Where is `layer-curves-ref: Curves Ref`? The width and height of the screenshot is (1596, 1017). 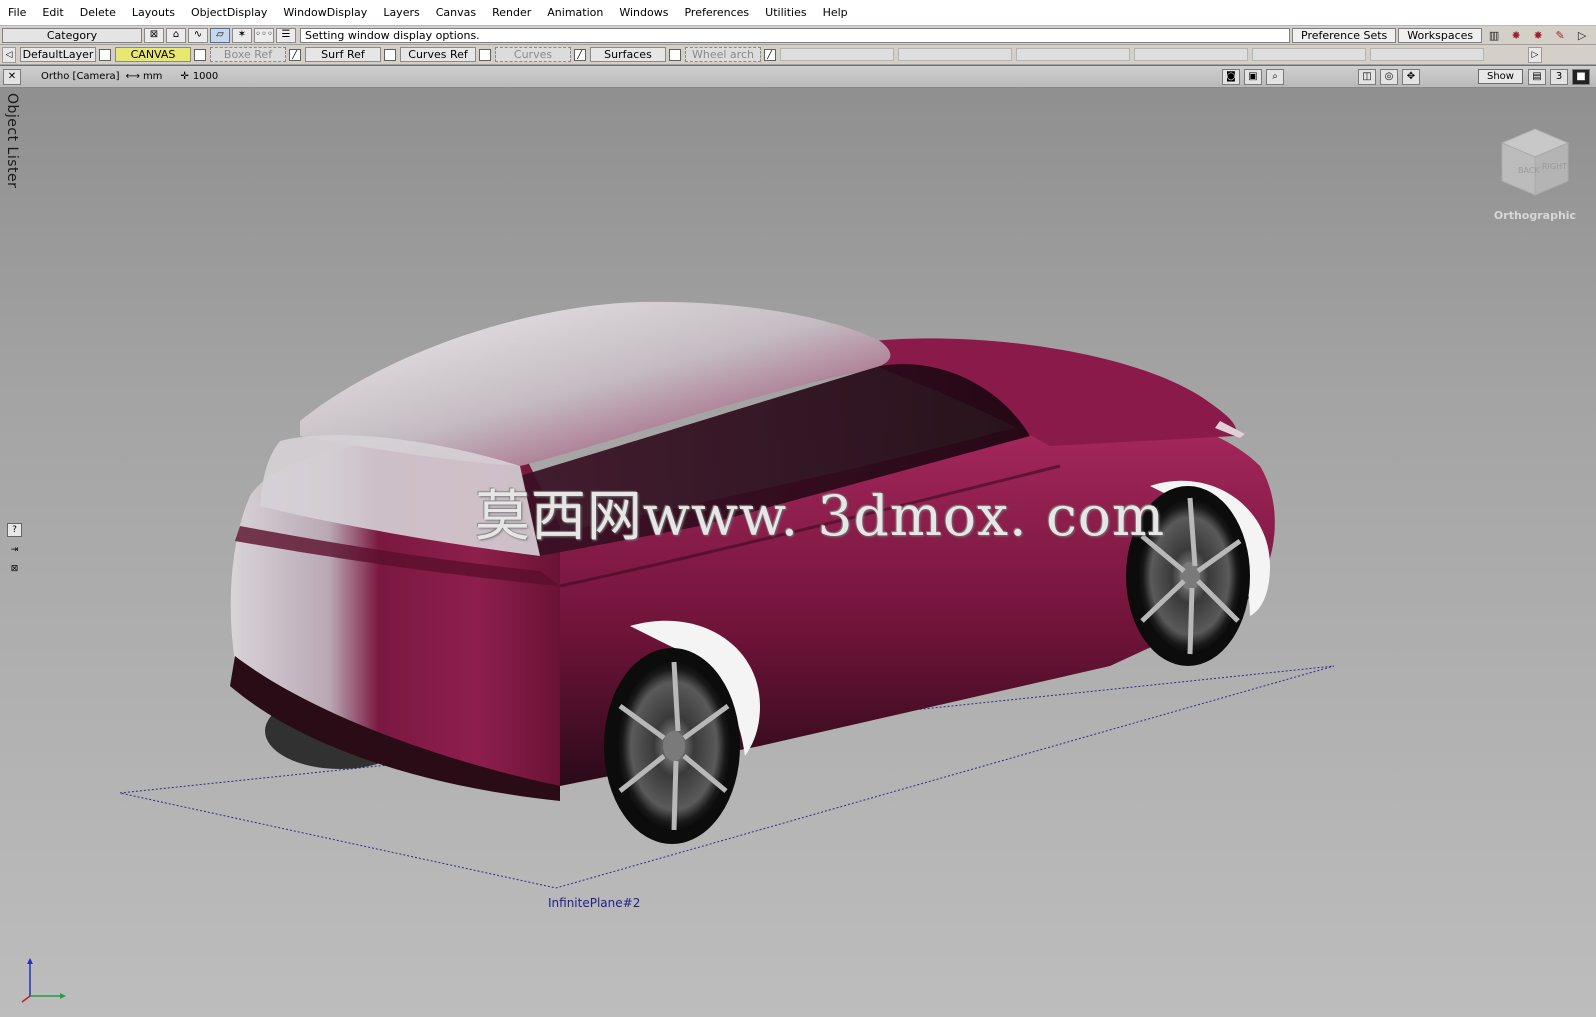
layer-curves-ref: Curves Ref is located at coordinates (438, 54).